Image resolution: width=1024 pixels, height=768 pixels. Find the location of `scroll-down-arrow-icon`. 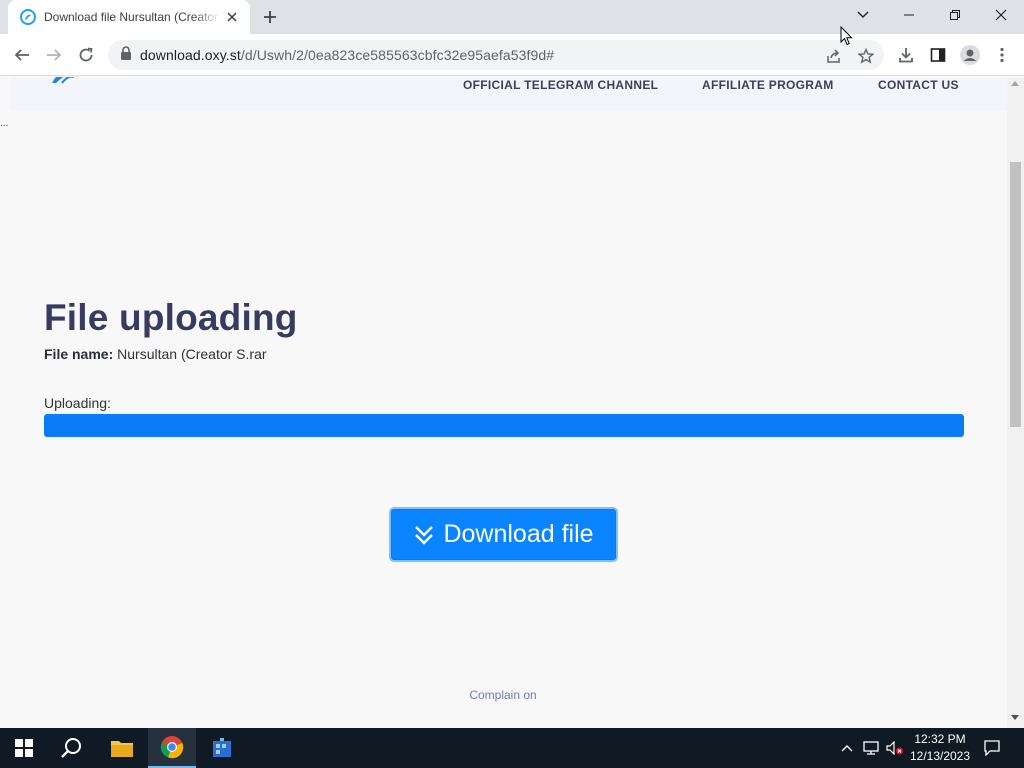

scroll-down-arrow-icon is located at coordinates (1015, 717).